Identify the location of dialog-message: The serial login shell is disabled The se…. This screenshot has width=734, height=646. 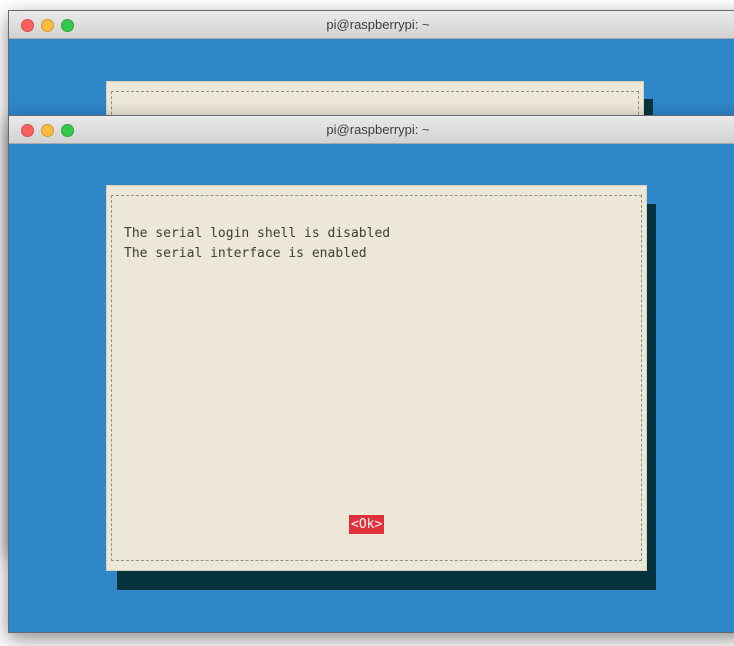
(257, 244).